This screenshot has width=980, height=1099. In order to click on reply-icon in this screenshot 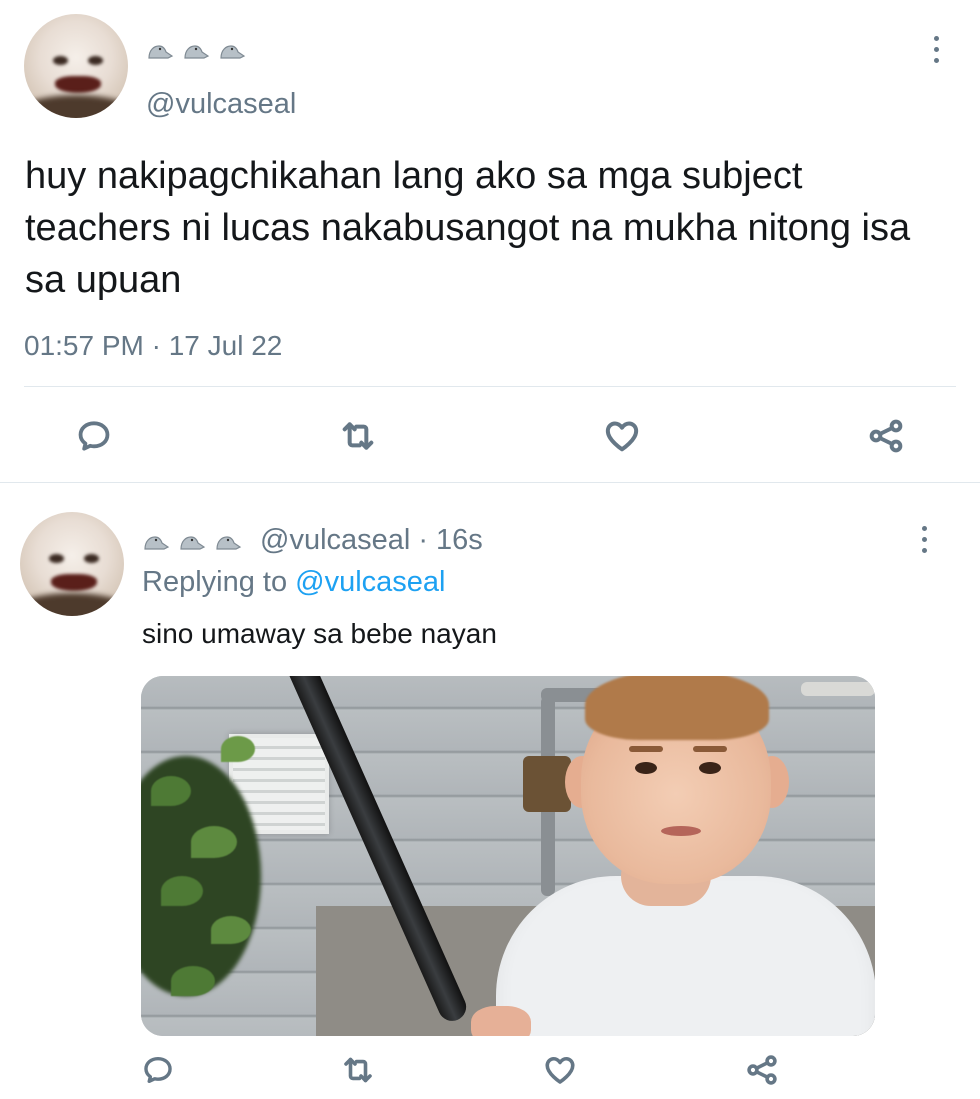, I will do `click(94, 436)`.